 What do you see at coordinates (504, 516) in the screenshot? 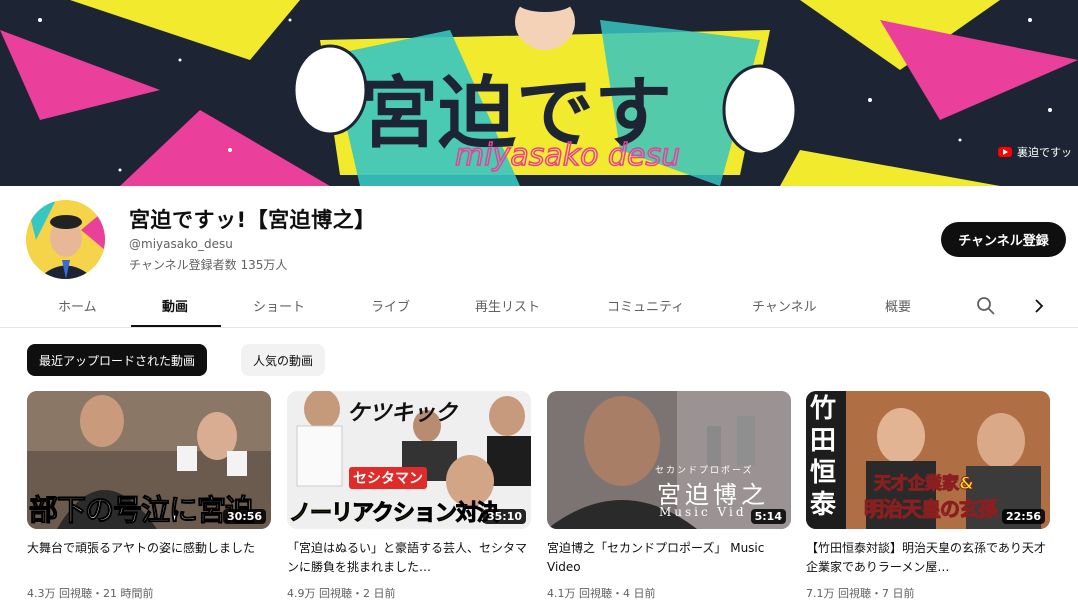
I see `video-duration: 35:10` at bounding box center [504, 516].